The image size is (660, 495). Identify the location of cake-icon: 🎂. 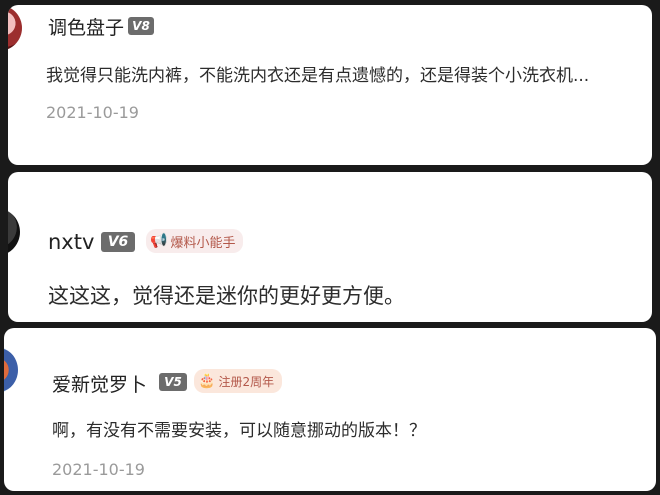
(207, 381).